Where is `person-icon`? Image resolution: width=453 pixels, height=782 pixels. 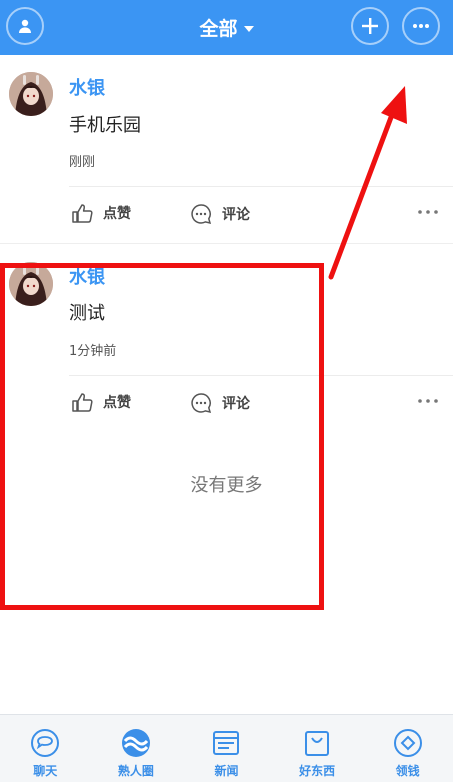
person-icon is located at coordinates (25, 26).